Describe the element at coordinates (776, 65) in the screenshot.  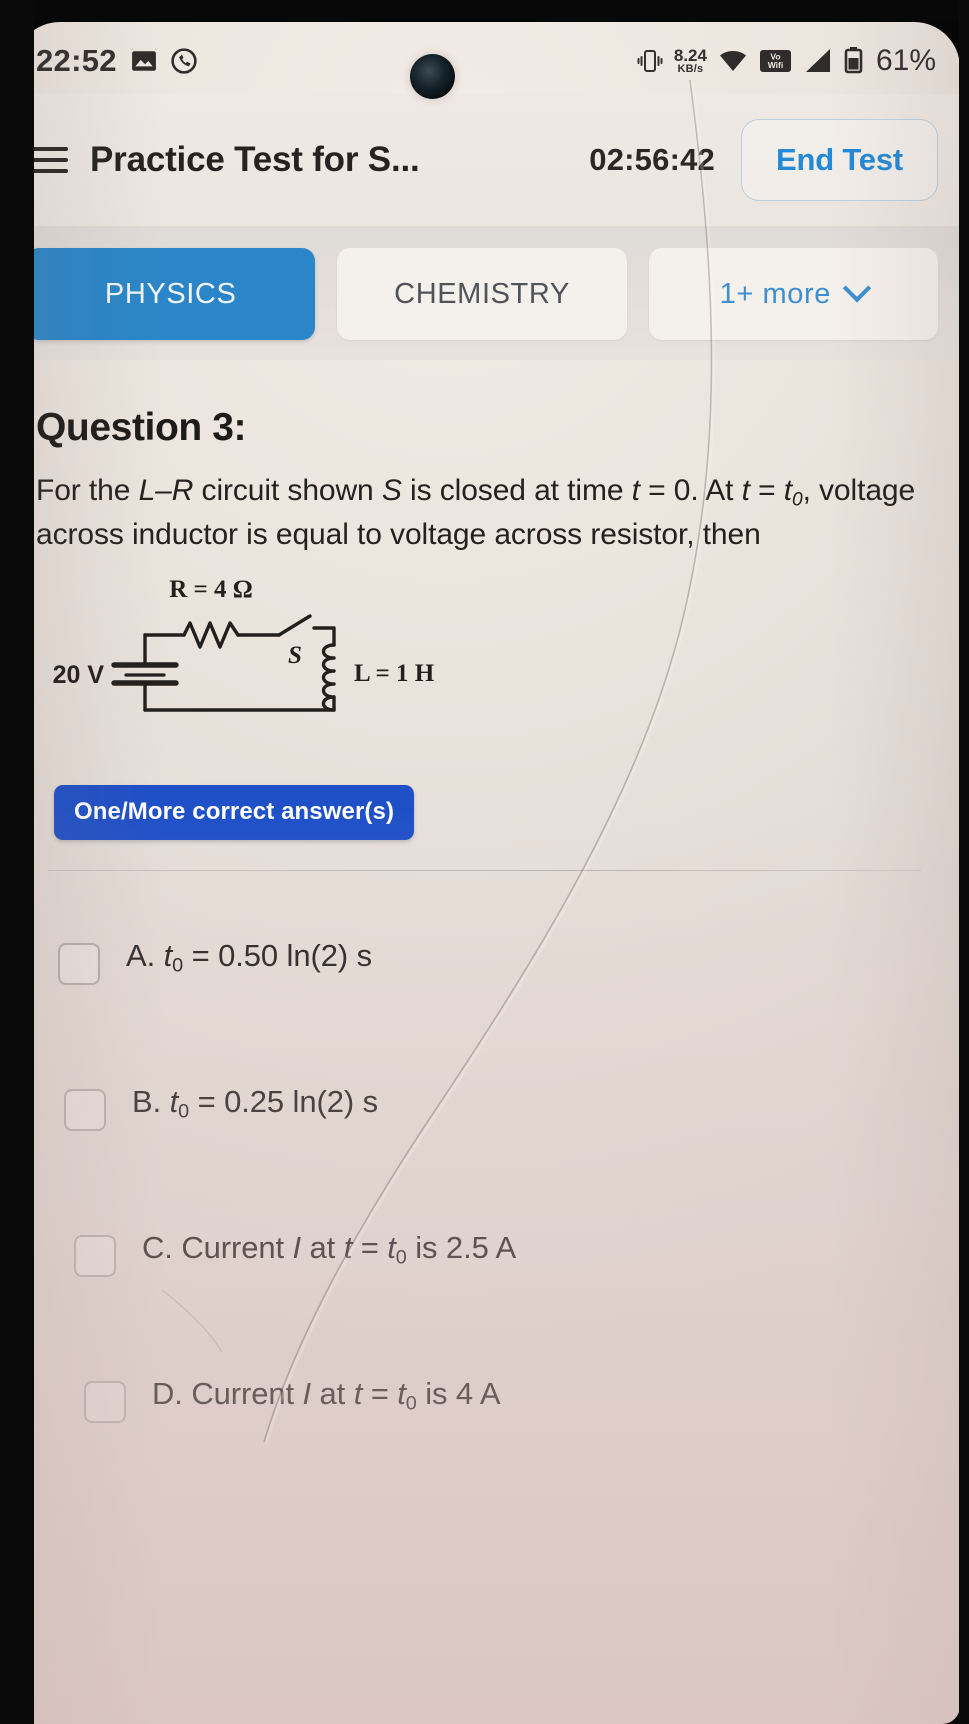
I see `svg-text: Wifi` at that location.